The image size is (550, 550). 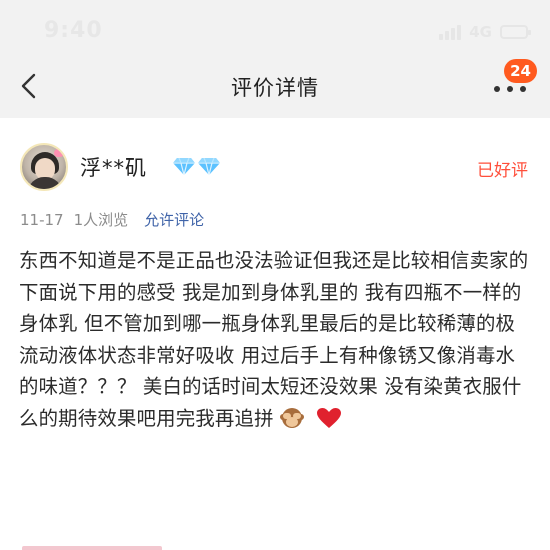 What do you see at coordinates (196, 166) in the screenshot?
I see `member-level` at bounding box center [196, 166].